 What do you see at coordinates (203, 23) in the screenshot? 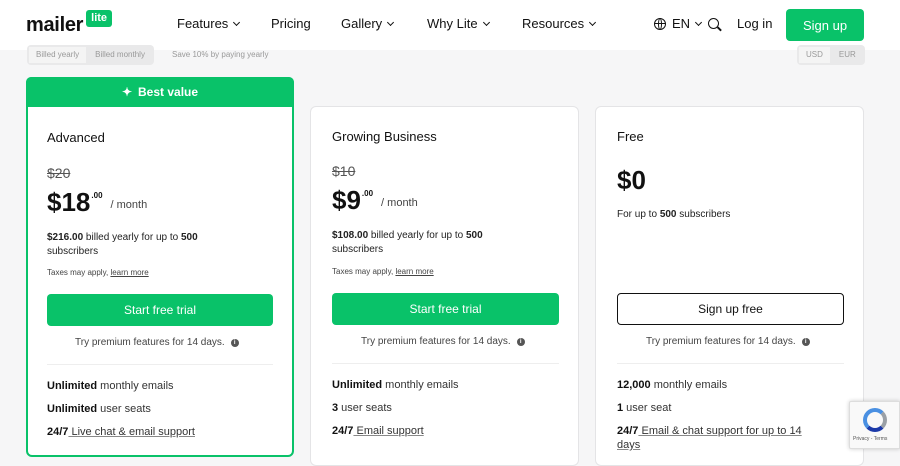
I see `nav-features-label: Features` at bounding box center [203, 23].